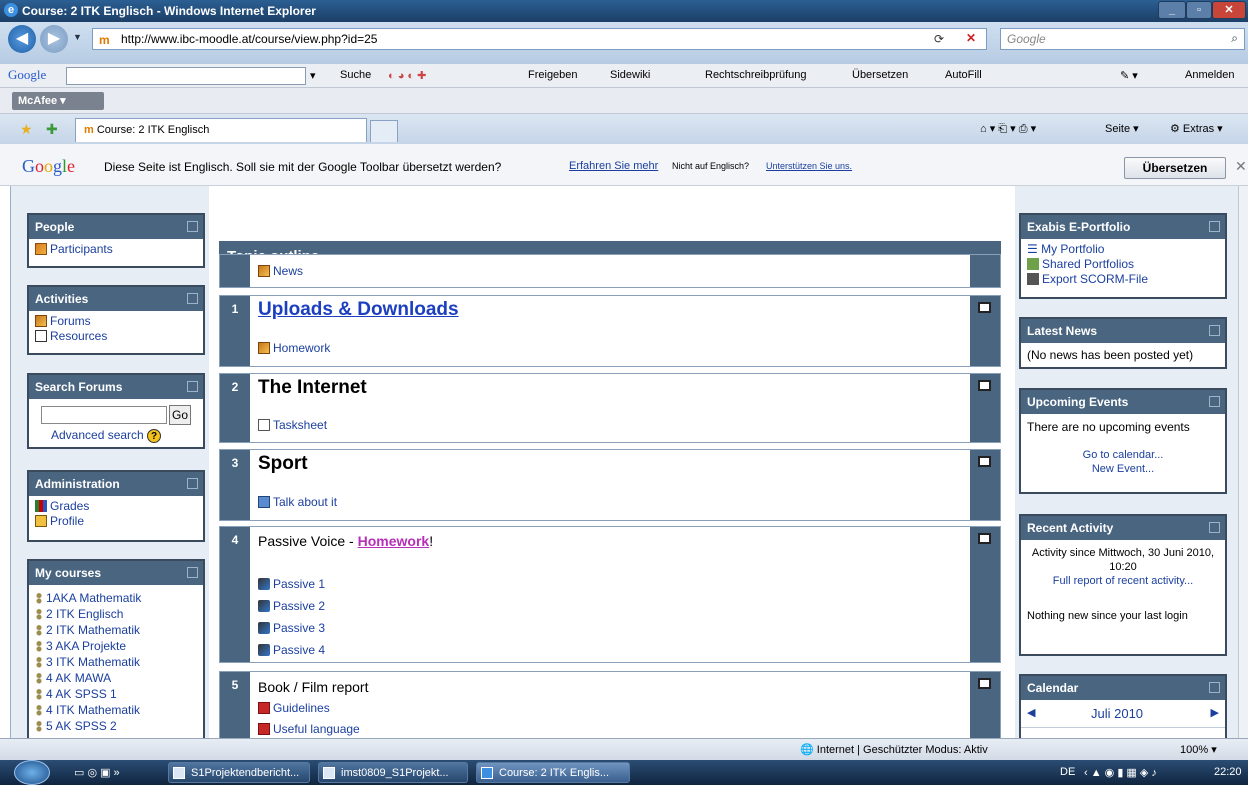  I want to click on start-button, so click(32, 772).